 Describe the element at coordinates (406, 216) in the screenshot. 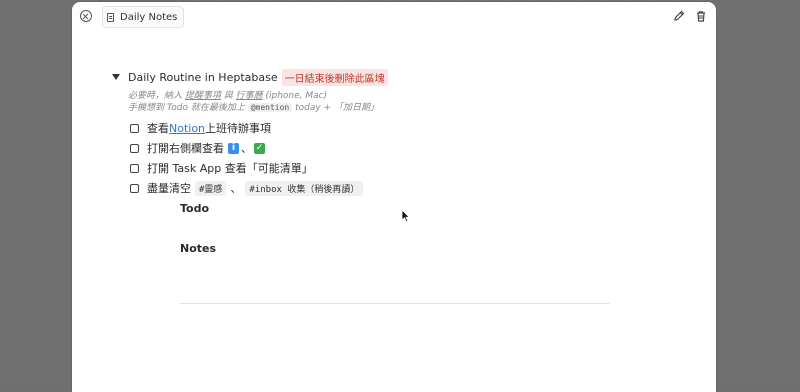

I see `mouse-cursor-icon` at that location.